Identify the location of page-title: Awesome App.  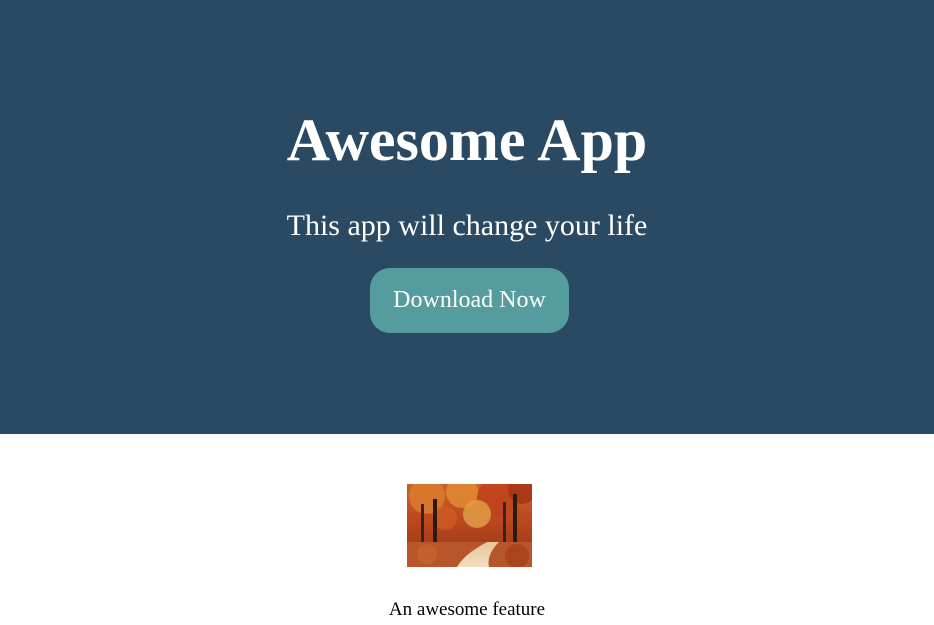
(467, 140).